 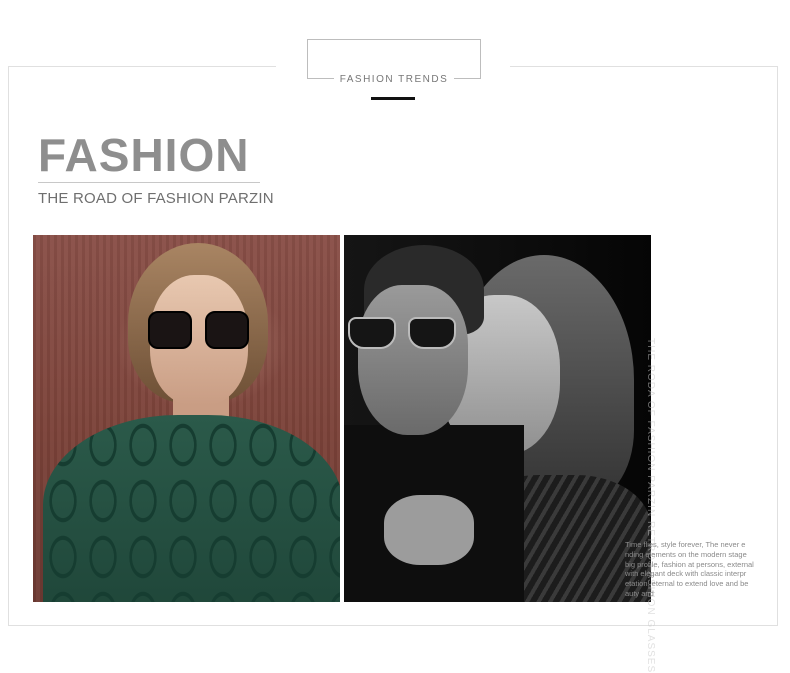 What do you see at coordinates (394, 62) in the screenshot?
I see `section-badge: FASHION TRENDS` at bounding box center [394, 62].